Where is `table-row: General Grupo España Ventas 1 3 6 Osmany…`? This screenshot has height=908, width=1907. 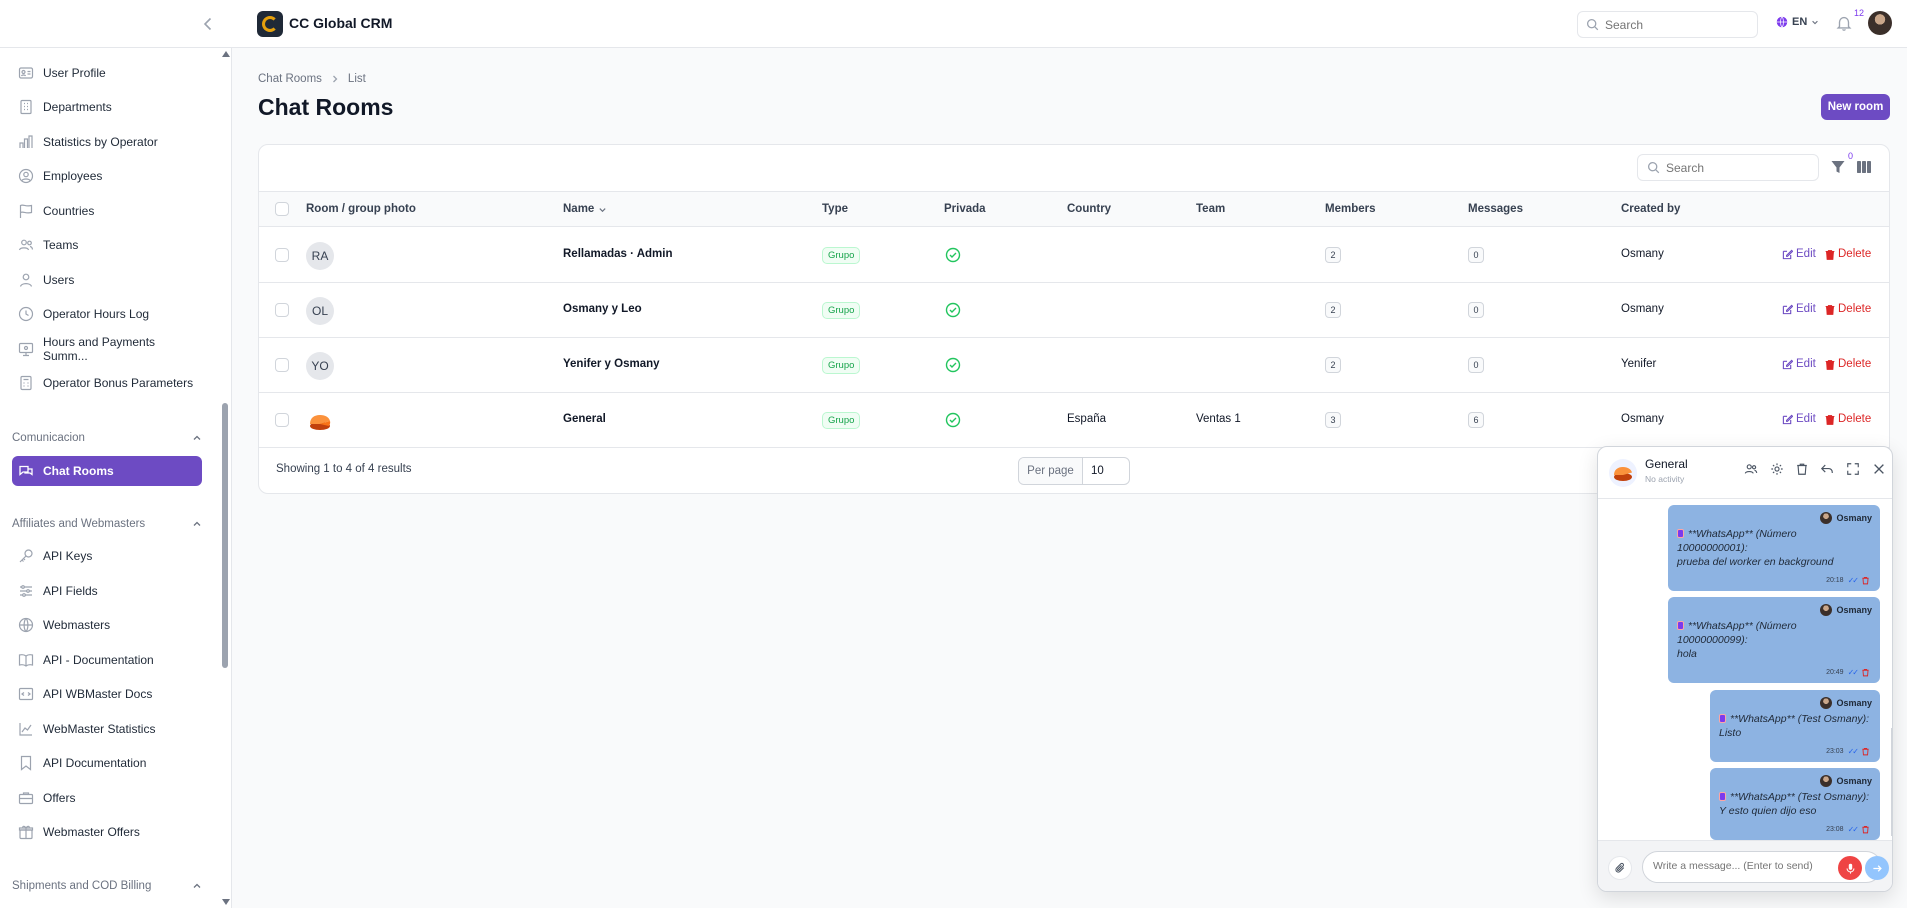
table-row: General Grupo España Ventas 1 3 6 Osmany… is located at coordinates (1074, 420).